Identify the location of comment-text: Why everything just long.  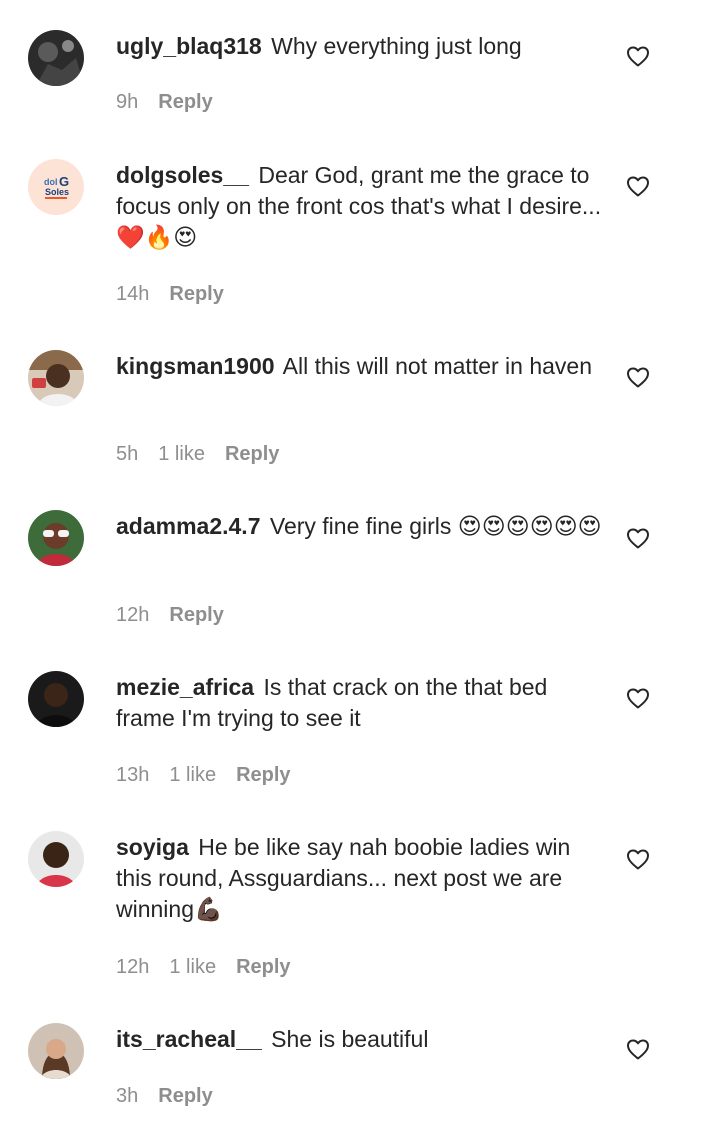
(396, 46).